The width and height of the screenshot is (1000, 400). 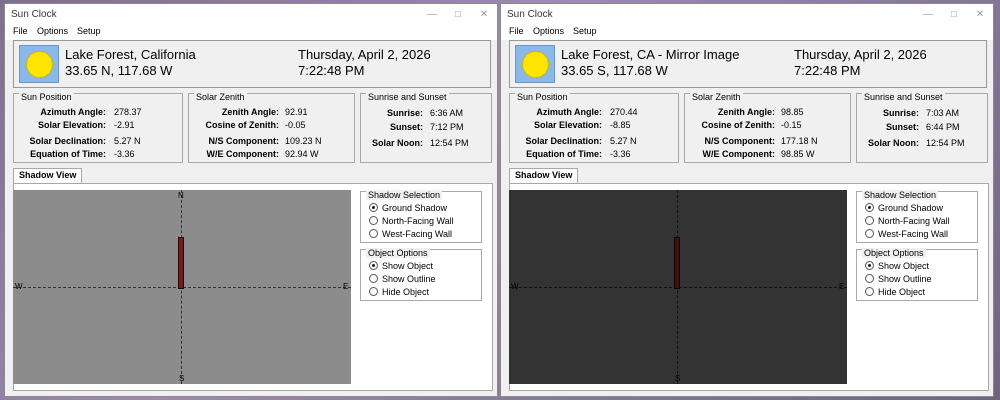 What do you see at coordinates (71, 125) in the screenshot?
I see `elevation-label: Solar Elevation:` at bounding box center [71, 125].